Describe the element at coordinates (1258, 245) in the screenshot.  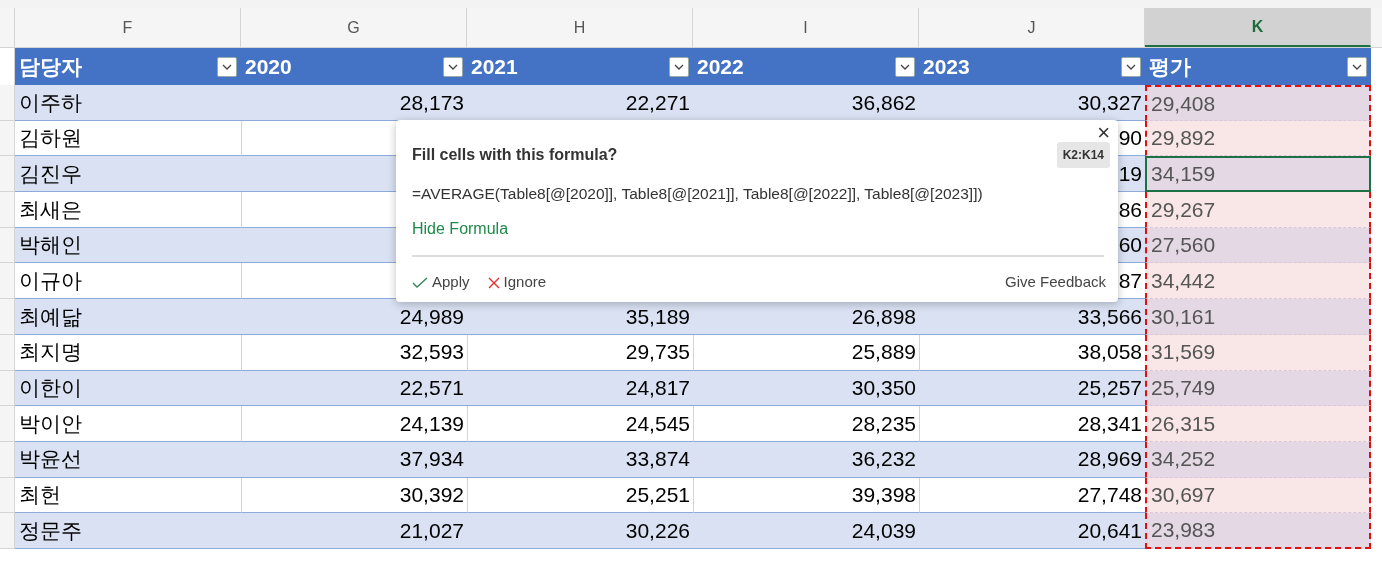
I see `table-cell: 27,560` at that location.